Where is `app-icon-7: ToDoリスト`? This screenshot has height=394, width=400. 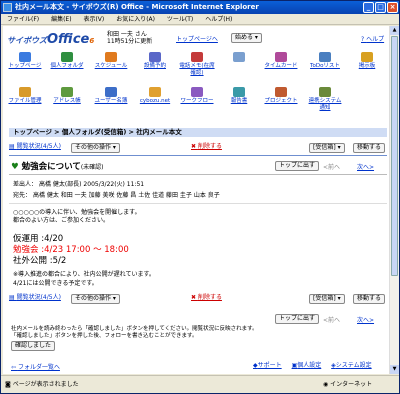
app-icon-7: ToDoリスト is located at coordinates (325, 61).